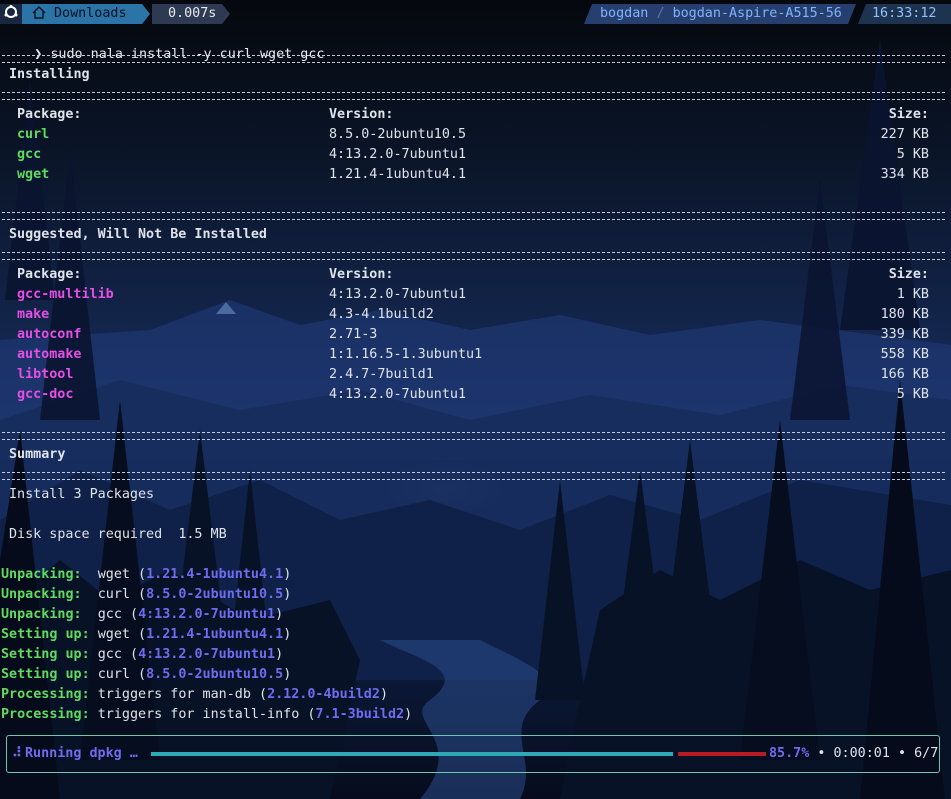 The image size is (951, 799). What do you see at coordinates (17, 753) in the screenshot?
I see `progress-spinner: ⠼` at bounding box center [17, 753].